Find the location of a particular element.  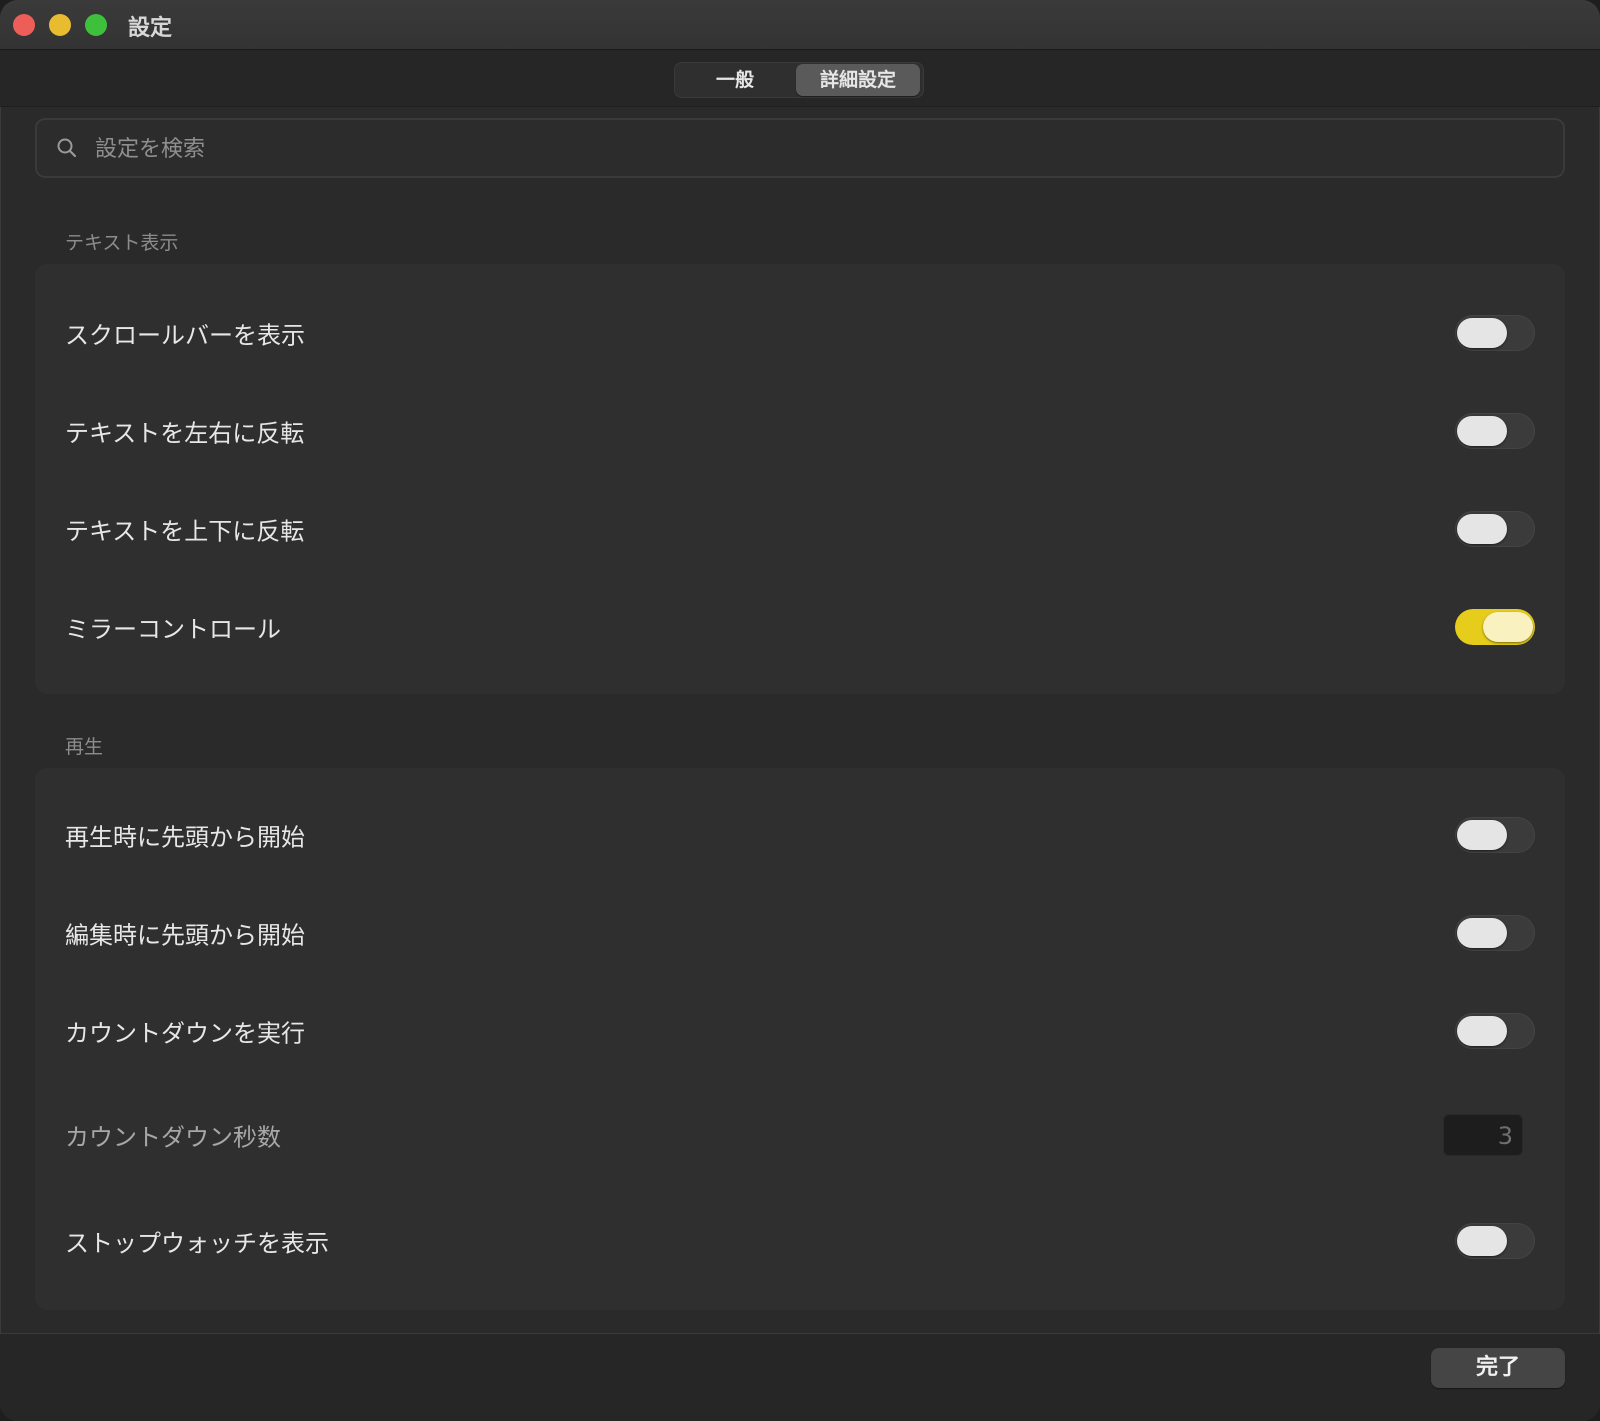

show-scrollbar-toggle is located at coordinates (1495, 333).